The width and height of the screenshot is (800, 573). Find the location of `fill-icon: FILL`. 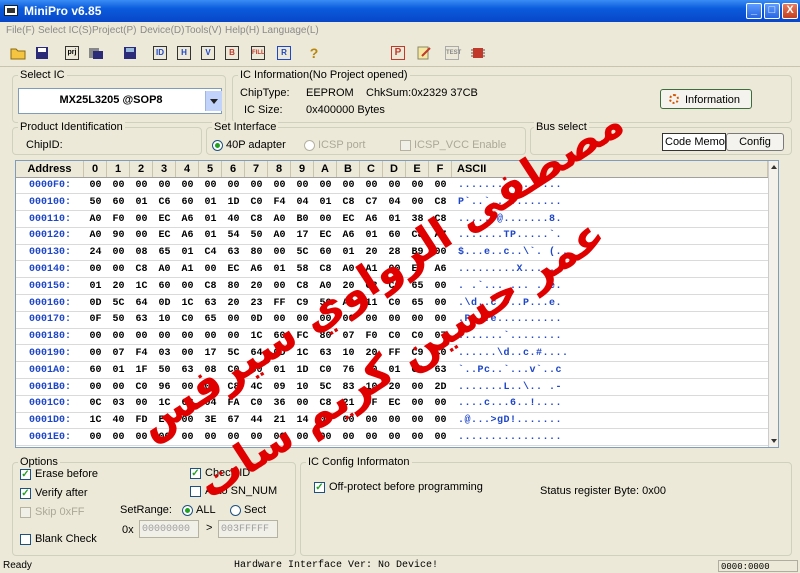

fill-icon: FILL is located at coordinates (258, 53).